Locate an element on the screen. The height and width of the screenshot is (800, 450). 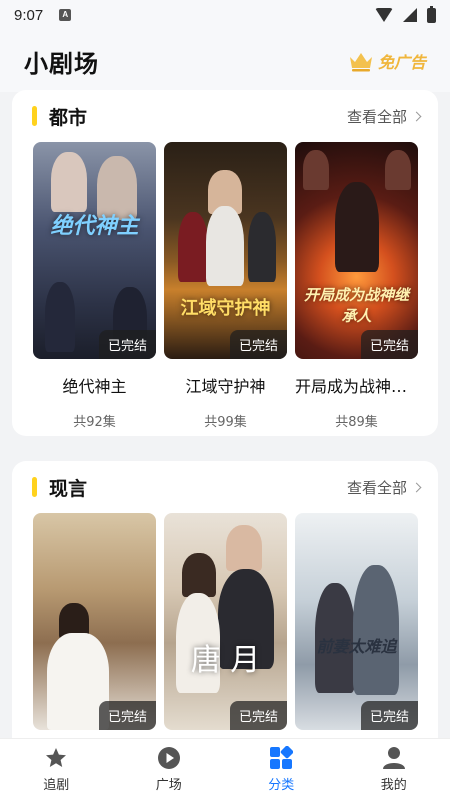
drama-card: 绝代神主 已完结 绝代神主 共92集 is located at coordinates (94, 286).